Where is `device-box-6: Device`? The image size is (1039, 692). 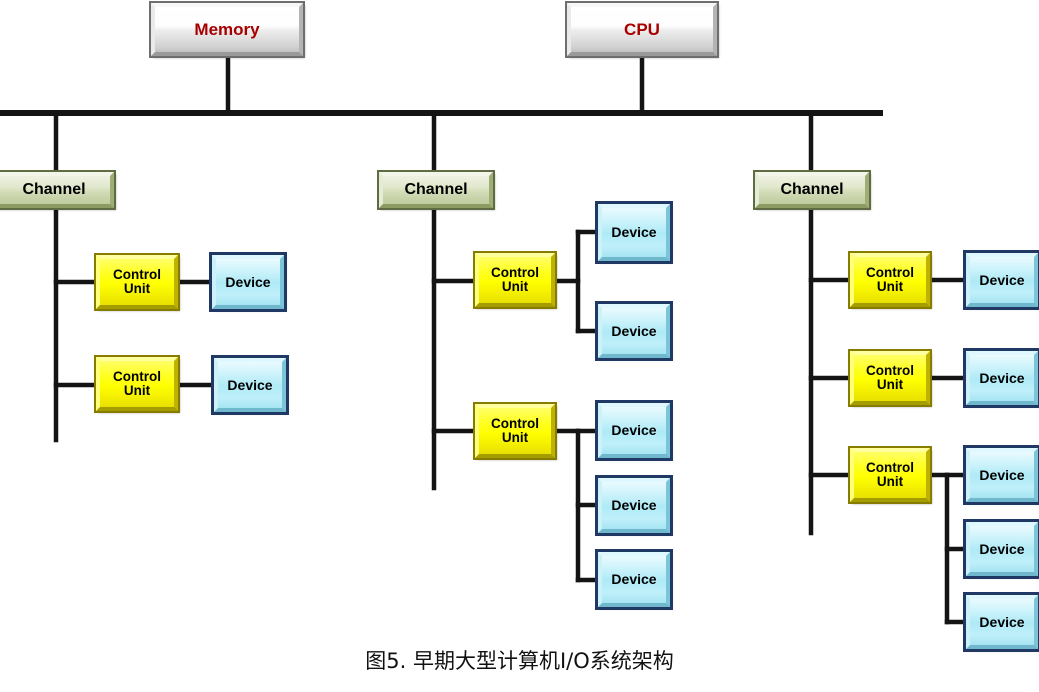
device-box-6: Device is located at coordinates (634, 505).